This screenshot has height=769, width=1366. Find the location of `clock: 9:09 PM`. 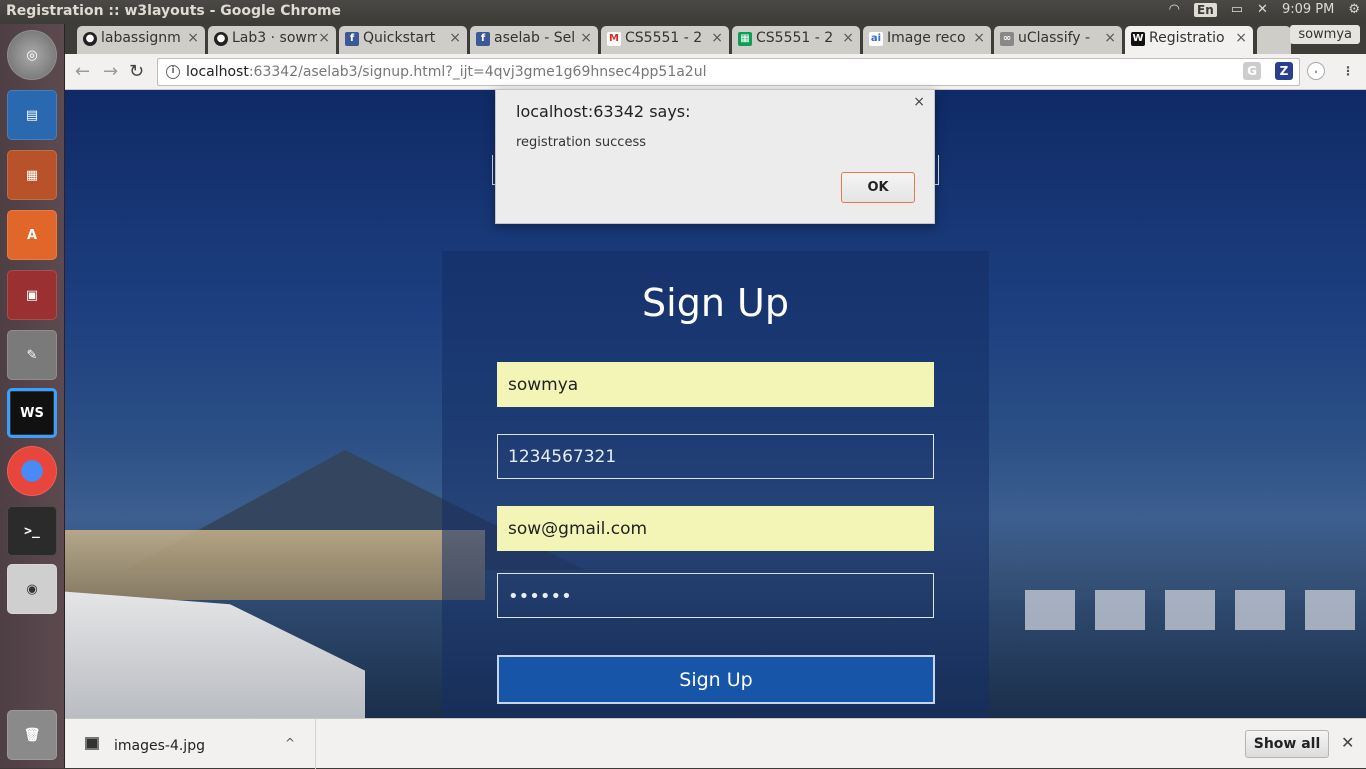

clock: 9:09 PM is located at coordinates (1308, 9).